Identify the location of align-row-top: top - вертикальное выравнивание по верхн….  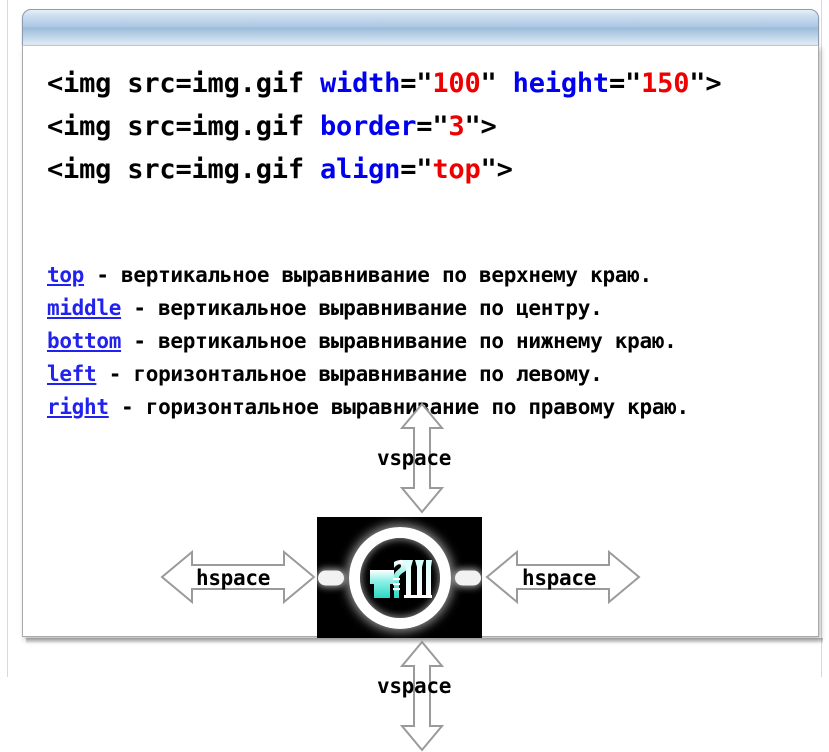
(368, 275).